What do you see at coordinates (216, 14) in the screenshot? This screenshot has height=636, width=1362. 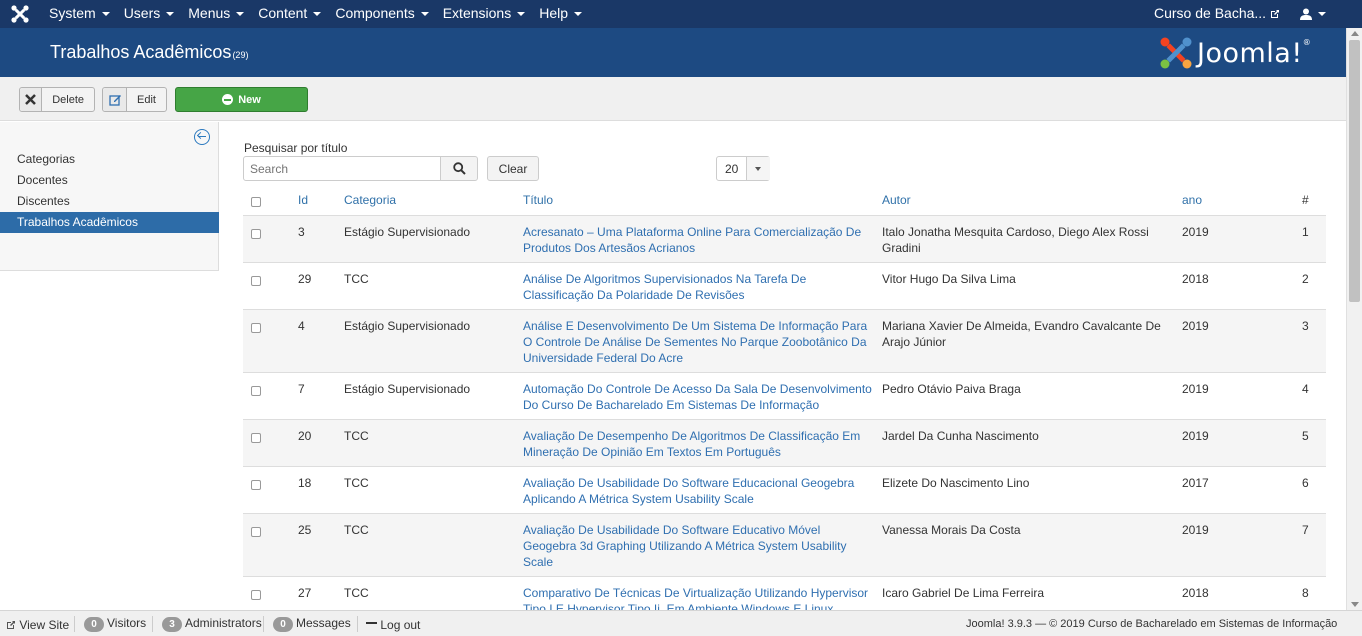 I see `menu-item-menus: Menus` at bounding box center [216, 14].